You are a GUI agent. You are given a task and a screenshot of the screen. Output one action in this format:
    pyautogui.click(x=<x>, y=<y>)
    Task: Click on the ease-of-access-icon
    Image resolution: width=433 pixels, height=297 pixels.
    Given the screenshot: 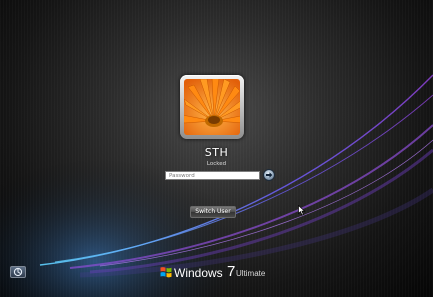 What is the action you would take?
    pyautogui.click(x=18, y=272)
    